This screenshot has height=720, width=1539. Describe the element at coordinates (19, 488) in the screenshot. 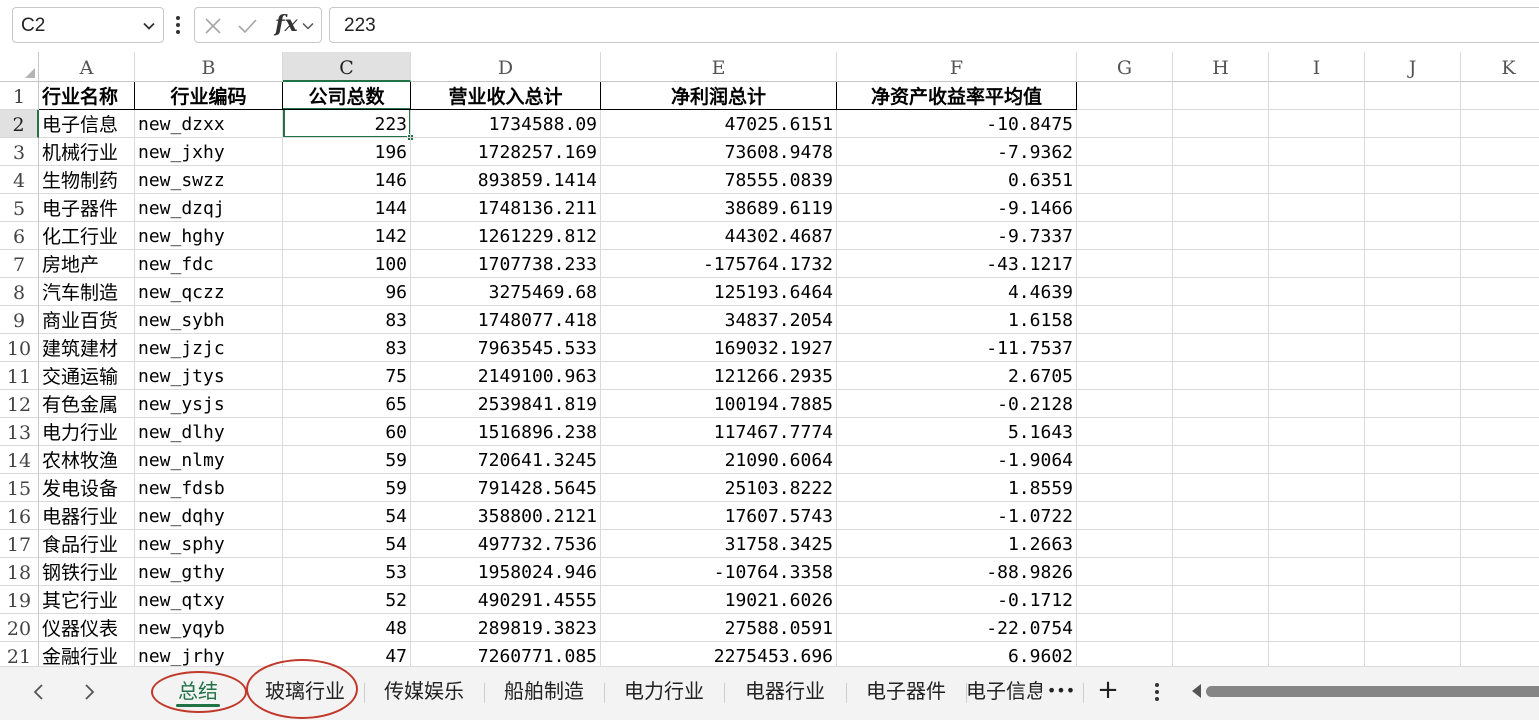

I see `row-header: 15` at that location.